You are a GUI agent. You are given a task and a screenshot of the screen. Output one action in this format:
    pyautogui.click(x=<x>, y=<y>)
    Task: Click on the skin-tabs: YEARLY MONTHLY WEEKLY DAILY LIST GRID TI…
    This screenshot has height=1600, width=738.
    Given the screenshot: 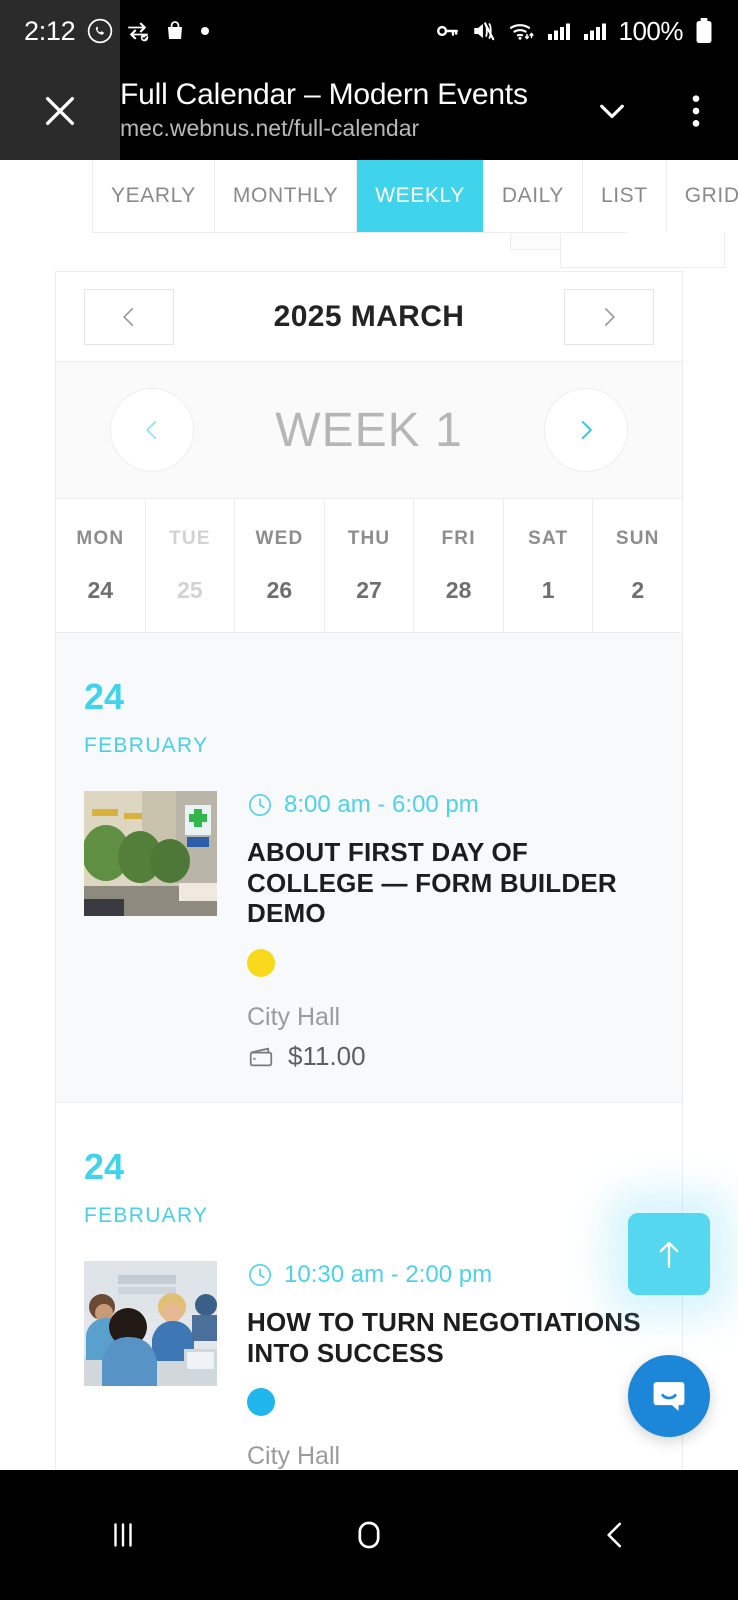 What is the action you would take?
    pyautogui.click(x=415, y=196)
    